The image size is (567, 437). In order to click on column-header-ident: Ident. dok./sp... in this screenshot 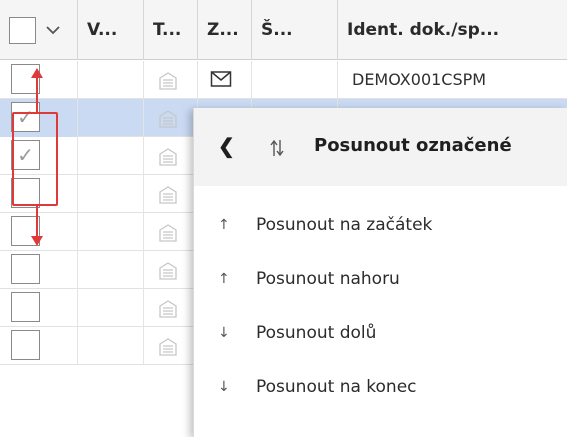, I will do `click(452, 30)`.